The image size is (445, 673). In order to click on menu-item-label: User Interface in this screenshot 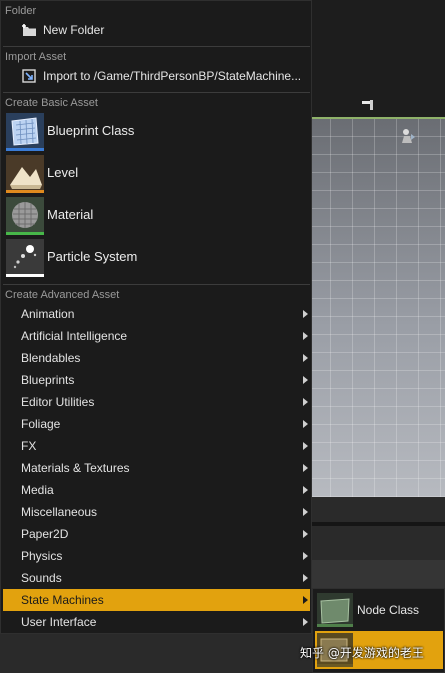, I will do `click(59, 622)`.